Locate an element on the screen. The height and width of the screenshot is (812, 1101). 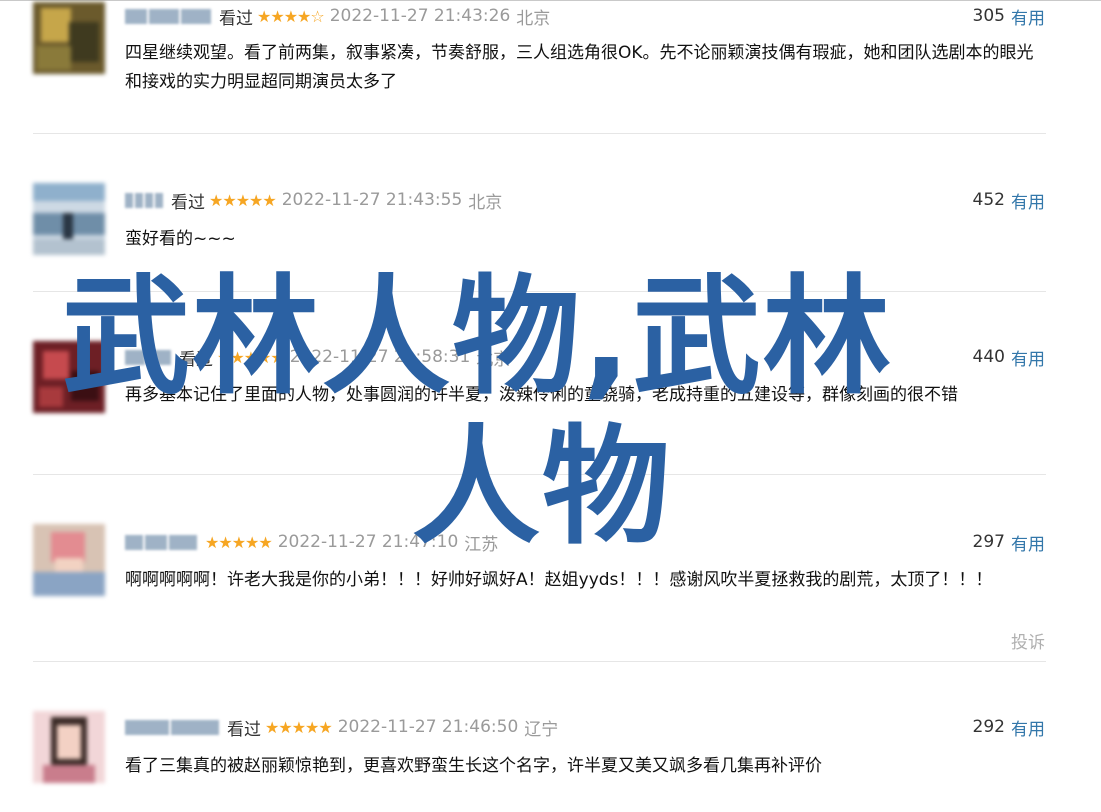
top-border is located at coordinates (550, 0).